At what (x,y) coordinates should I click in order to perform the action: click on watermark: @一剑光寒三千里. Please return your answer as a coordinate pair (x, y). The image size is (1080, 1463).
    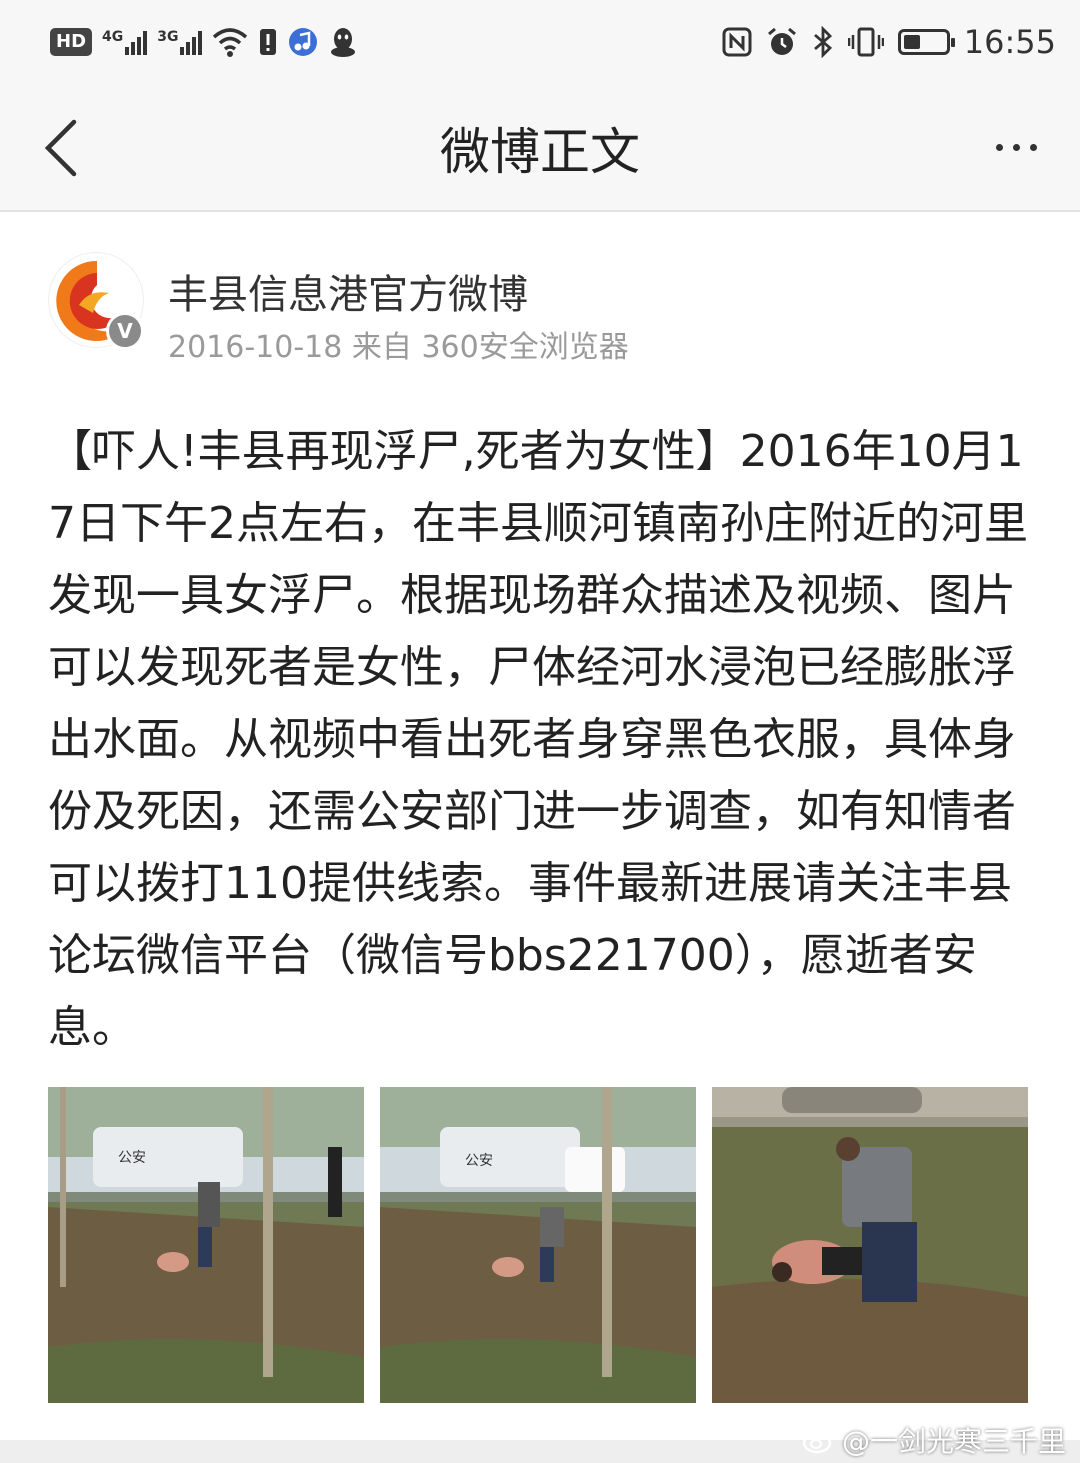
    Looking at the image, I should click on (934, 1440).